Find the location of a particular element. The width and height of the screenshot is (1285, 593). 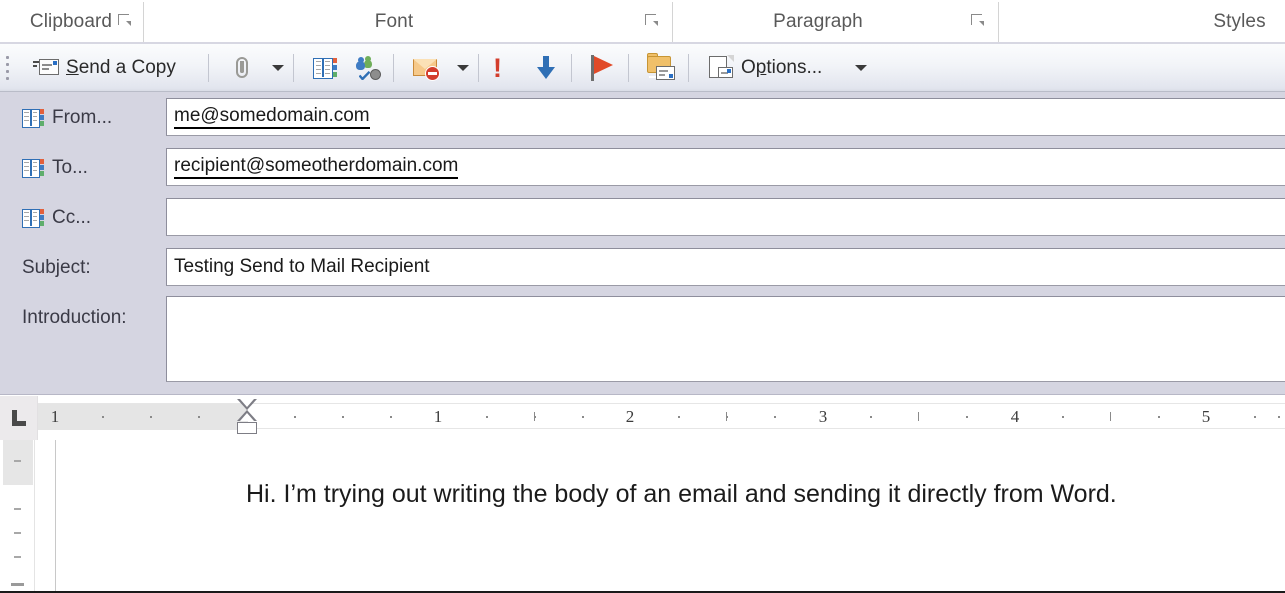

subject-value: Testing Send to Mail Recipient is located at coordinates (302, 266).